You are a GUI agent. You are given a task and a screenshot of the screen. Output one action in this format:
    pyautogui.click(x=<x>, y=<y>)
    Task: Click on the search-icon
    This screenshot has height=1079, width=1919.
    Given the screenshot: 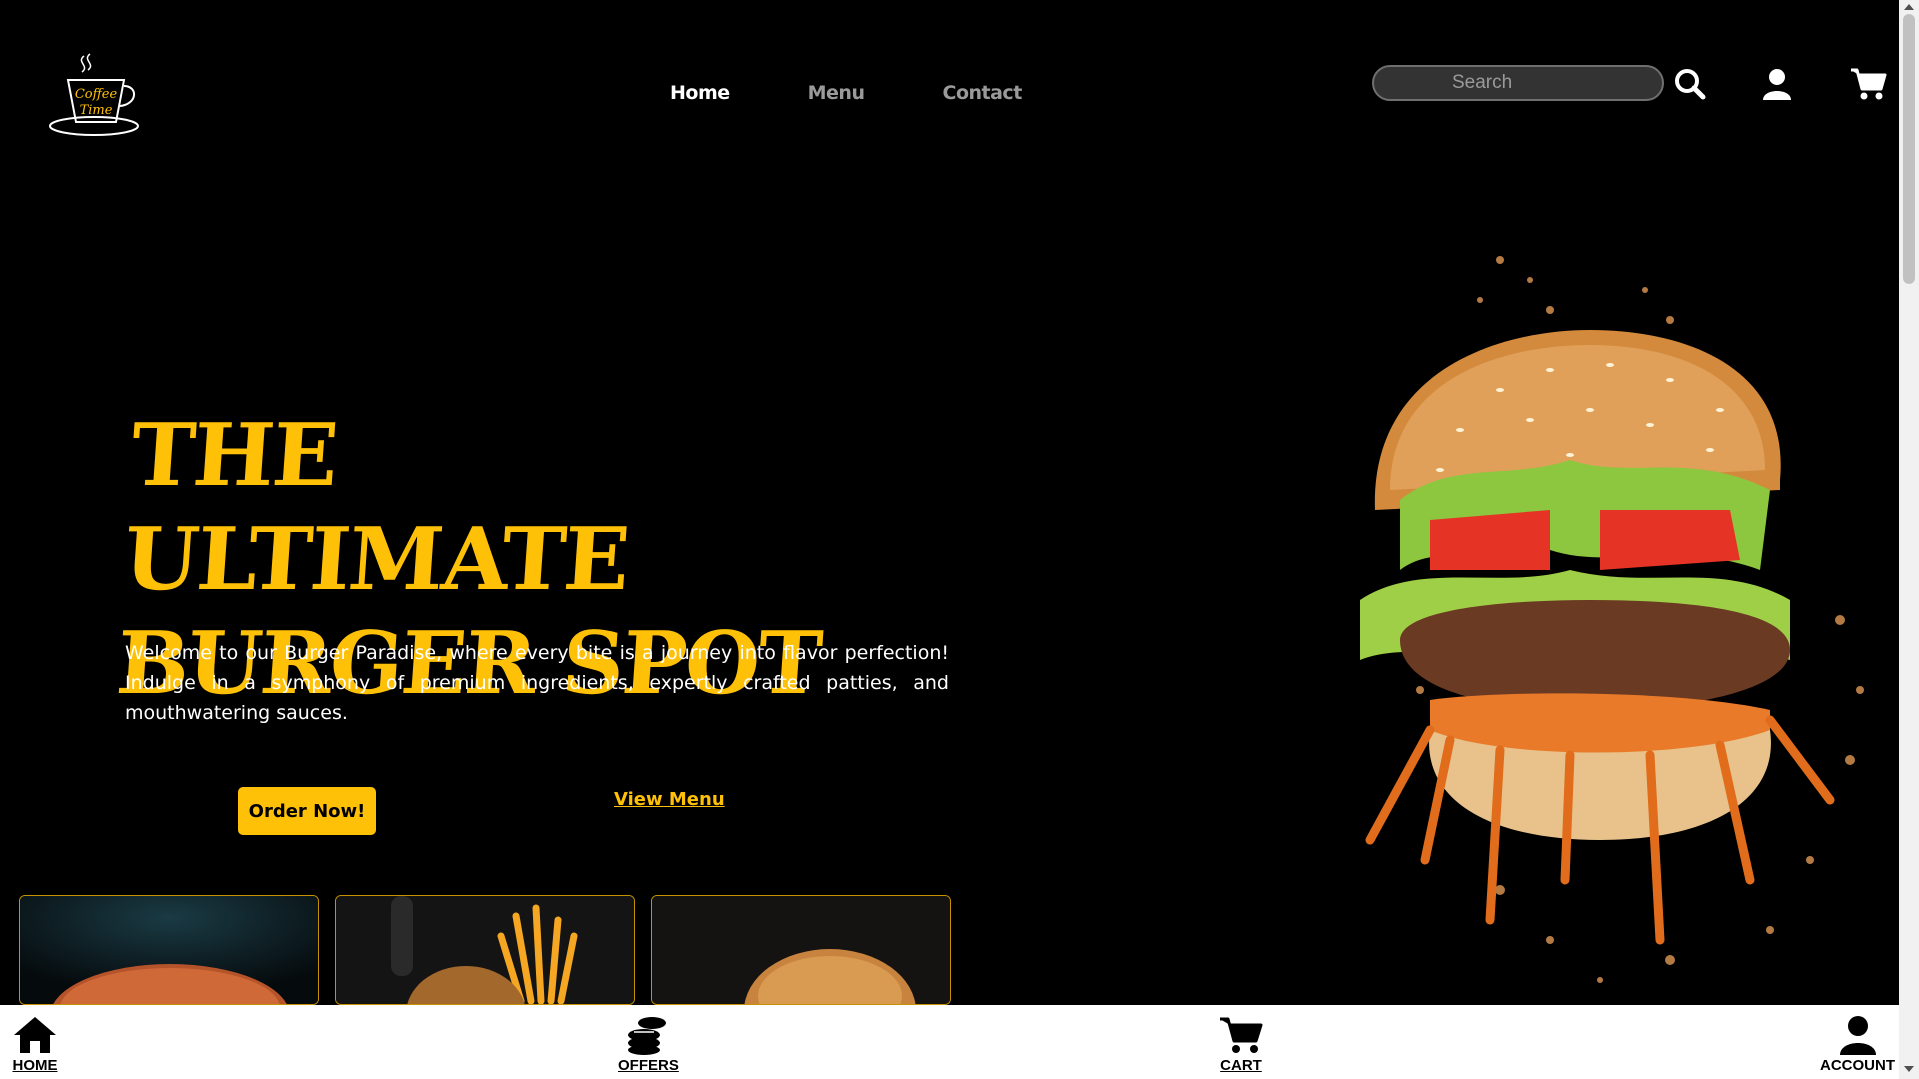 What is the action you would take?
    pyautogui.click(x=1690, y=84)
    